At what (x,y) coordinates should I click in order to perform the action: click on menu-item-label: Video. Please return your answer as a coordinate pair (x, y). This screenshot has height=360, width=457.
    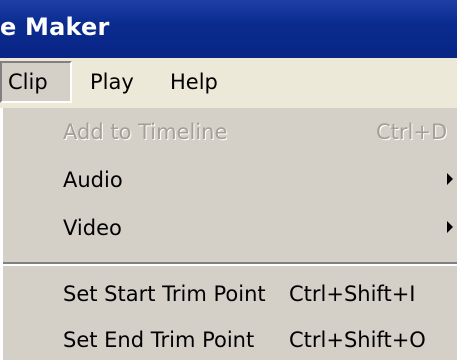
    Looking at the image, I should click on (92, 228).